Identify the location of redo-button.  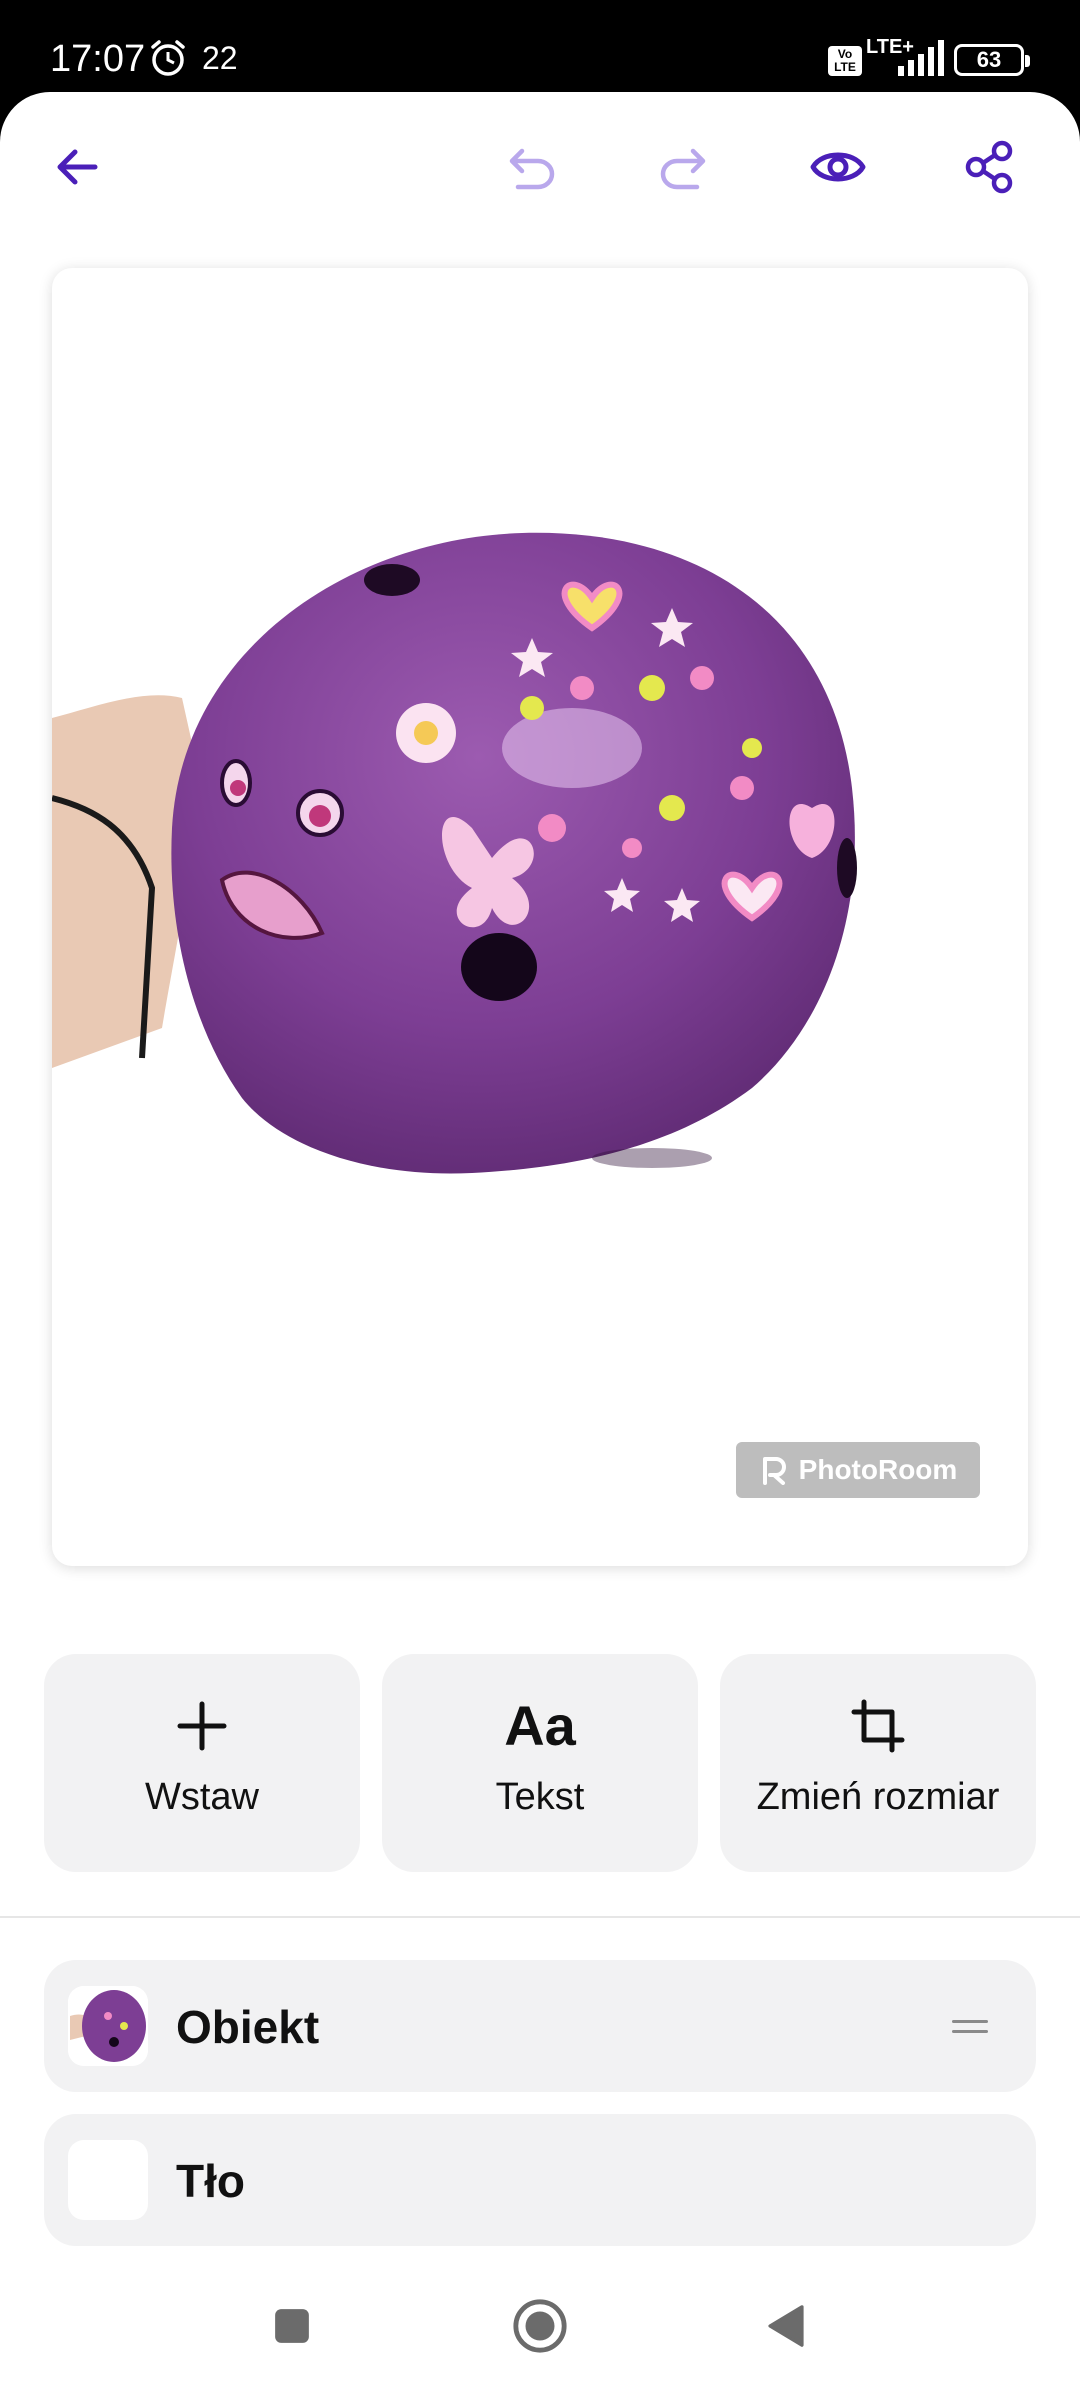
(683, 167).